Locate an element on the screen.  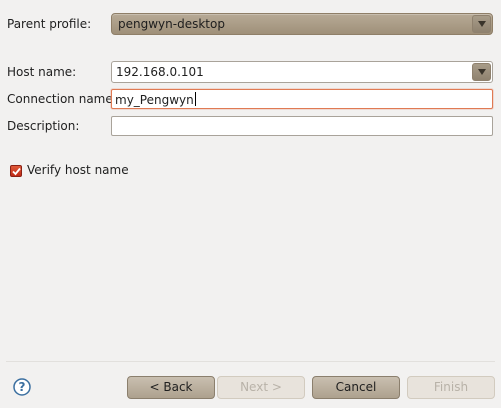
parent-profile-label: Parent profile: is located at coordinates (49, 24).